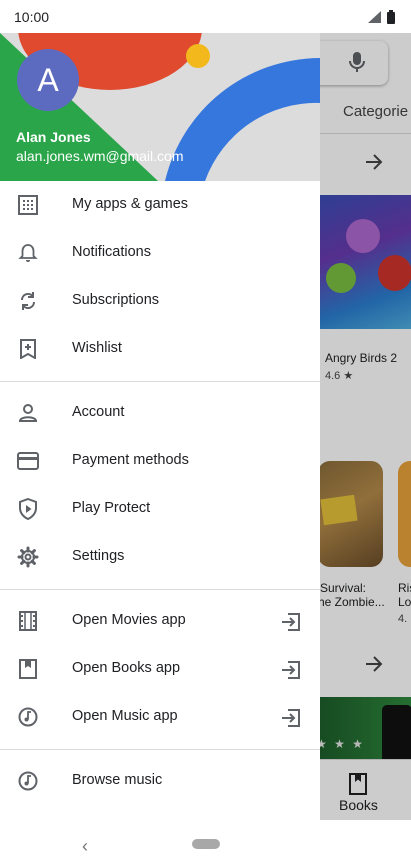 The width and height of the screenshot is (411, 868). Describe the element at coordinates (117, 780) in the screenshot. I see `menu-item-label: Browse music` at that location.